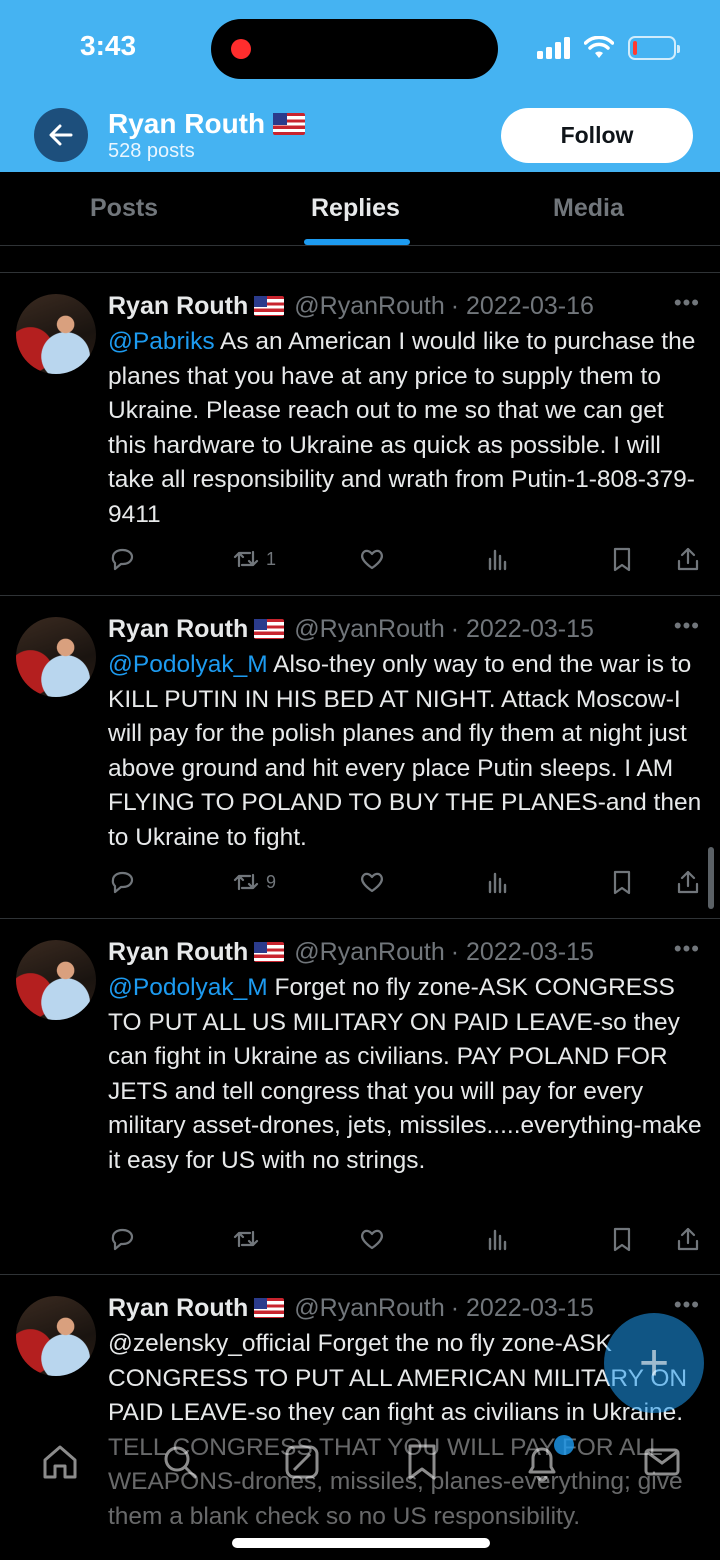  Describe the element at coordinates (522, 306) in the screenshot. I see `tweet-date: · 2022-03-16` at that location.